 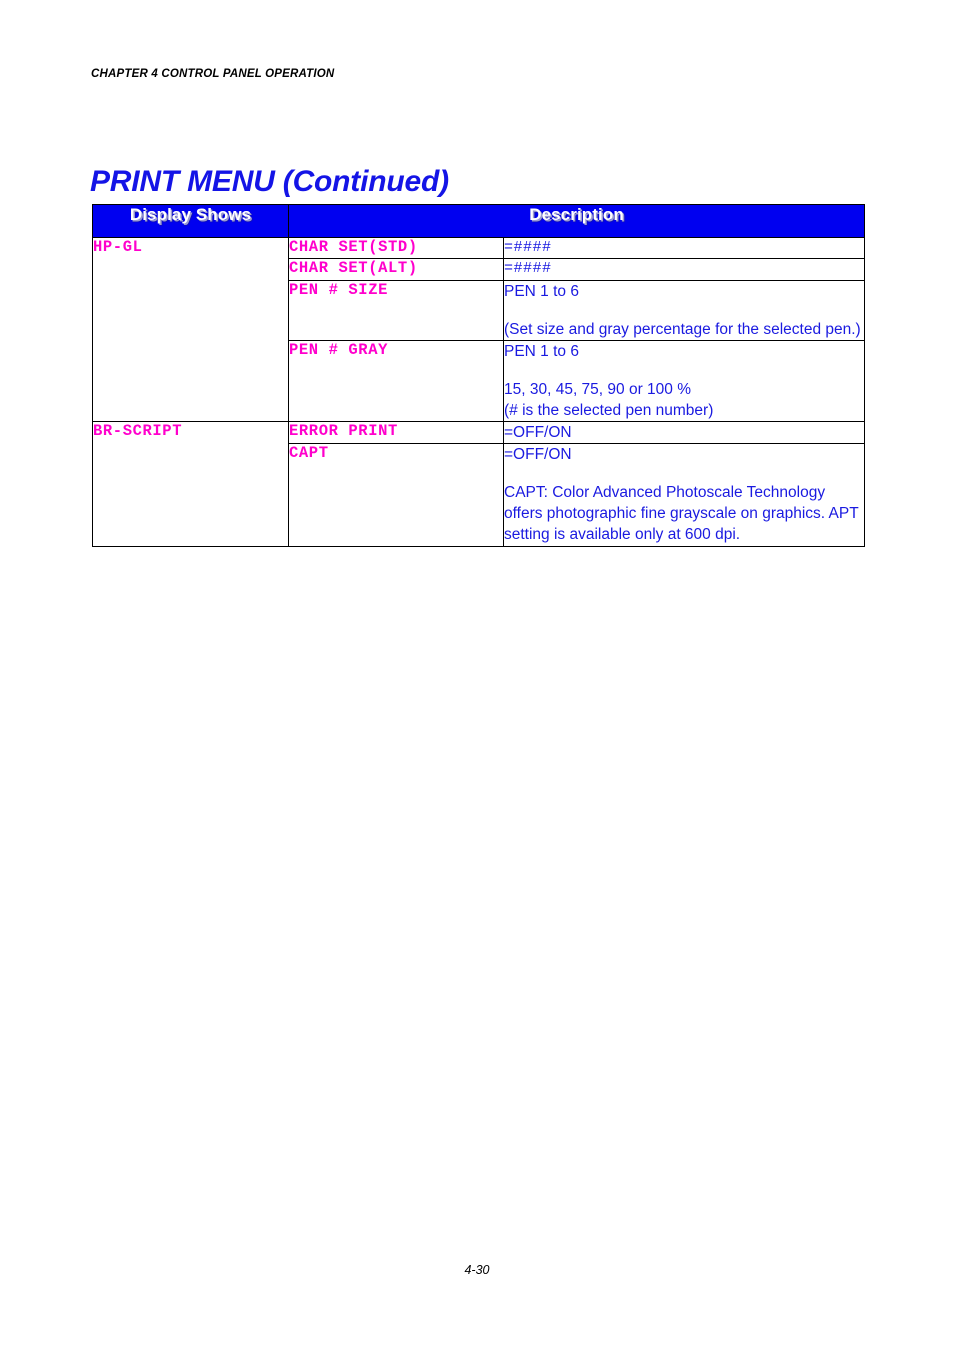 I want to click on setting-value-error-print: =OFF/ON, so click(x=538, y=433).